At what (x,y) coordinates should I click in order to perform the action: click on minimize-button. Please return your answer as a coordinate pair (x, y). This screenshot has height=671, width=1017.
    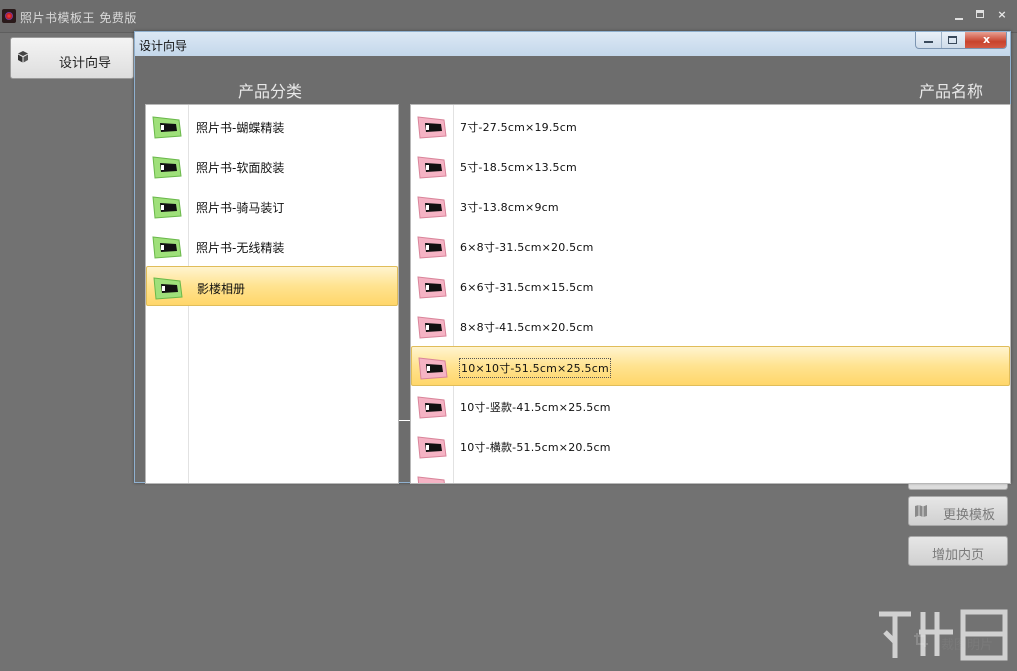
    Looking at the image, I should click on (959, 15).